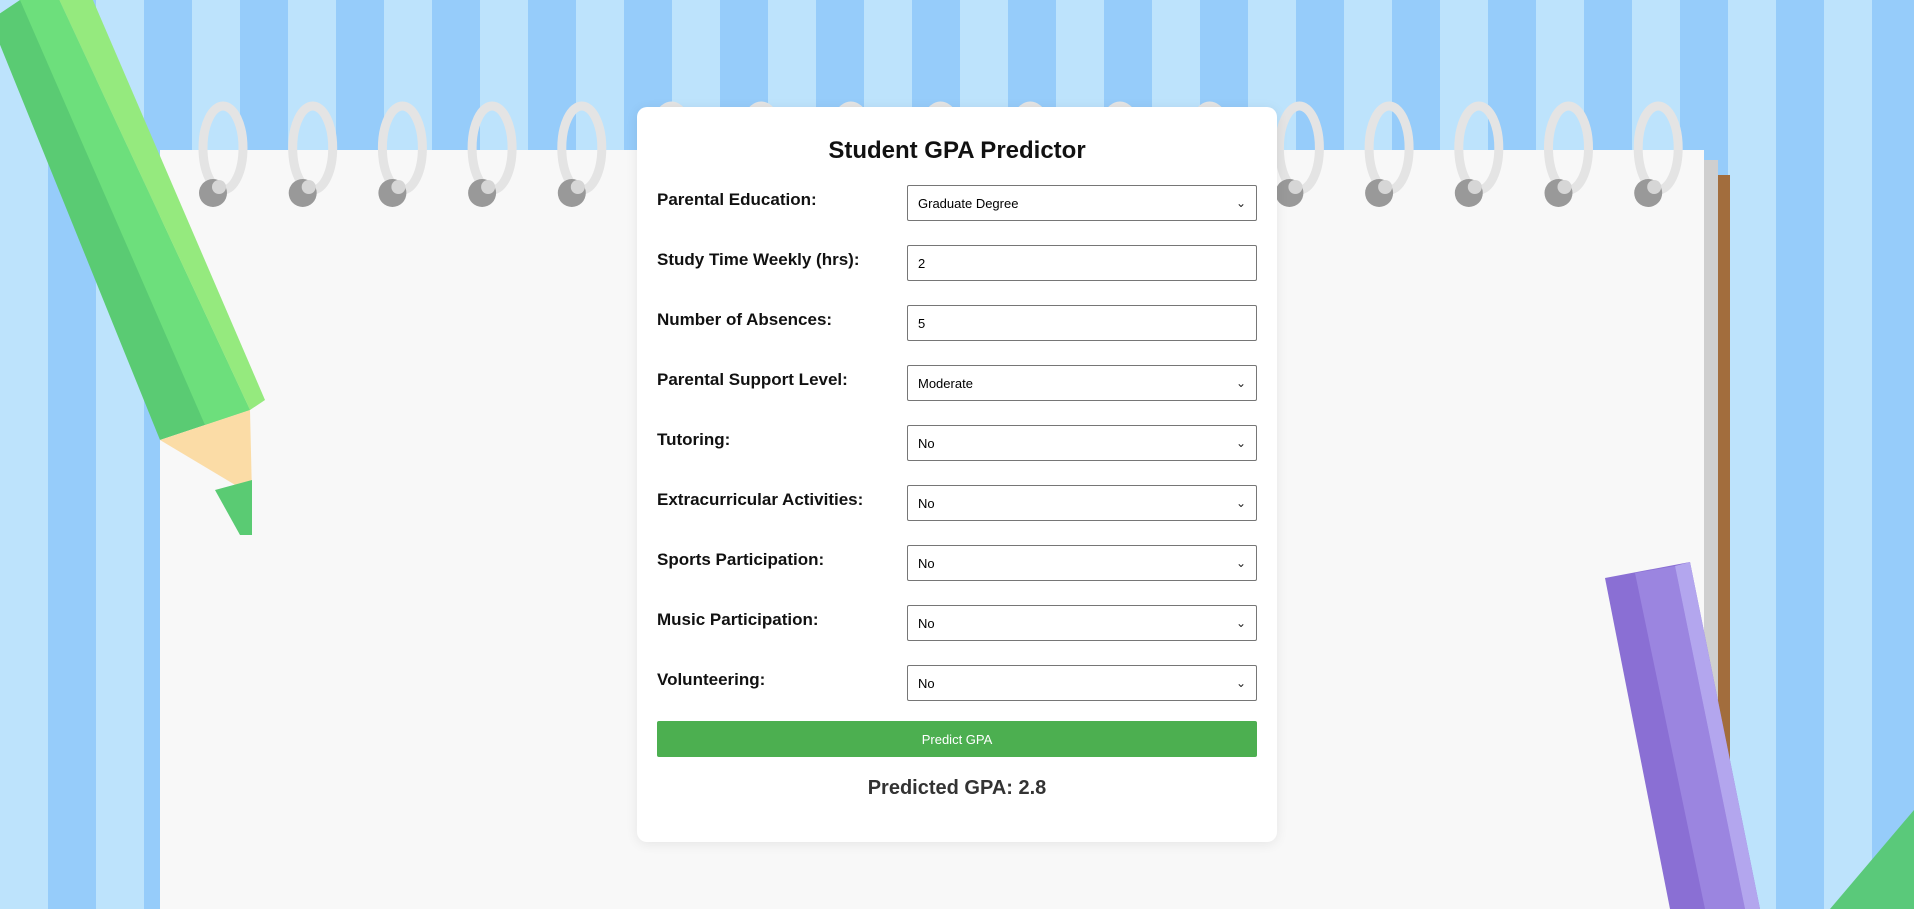  What do you see at coordinates (926, 563) in the screenshot?
I see `sports-value: No` at bounding box center [926, 563].